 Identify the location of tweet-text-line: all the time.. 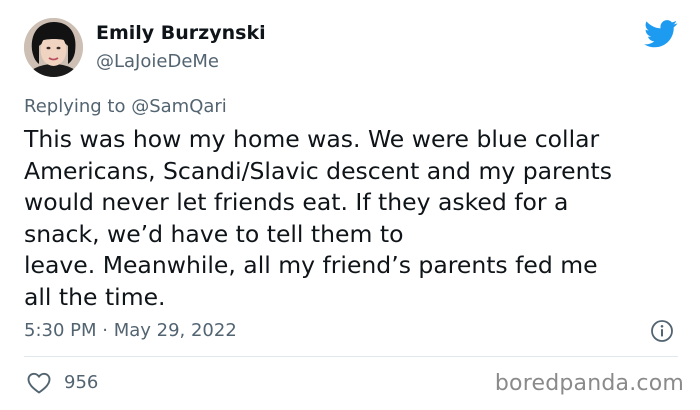
(95, 296).